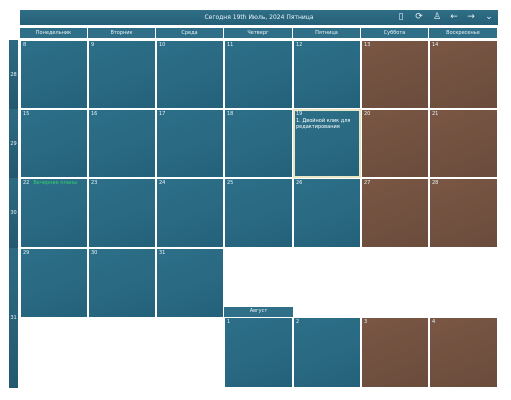 The image size is (511, 400). I want to click on event-note: Вечерние планы, so click(55, 183).